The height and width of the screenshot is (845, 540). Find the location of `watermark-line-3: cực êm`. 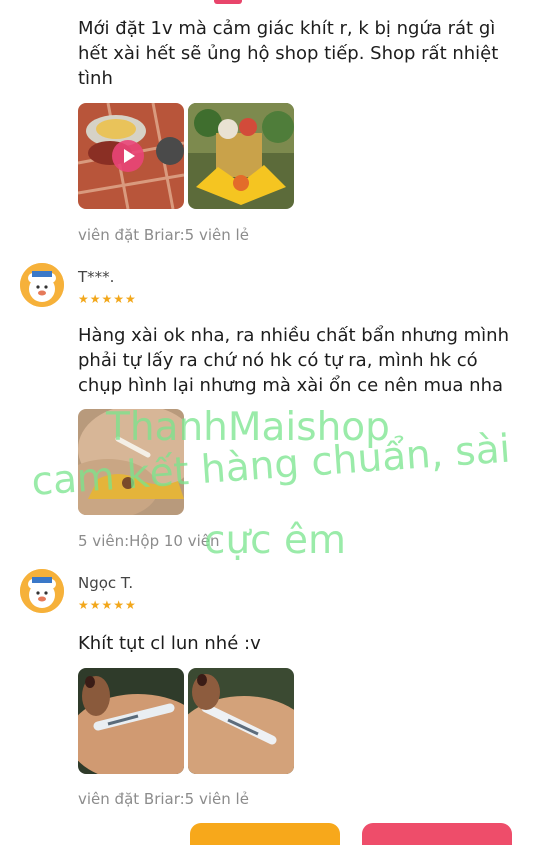

watermark-line-3: cực êm is located at coordinates (275, 540).